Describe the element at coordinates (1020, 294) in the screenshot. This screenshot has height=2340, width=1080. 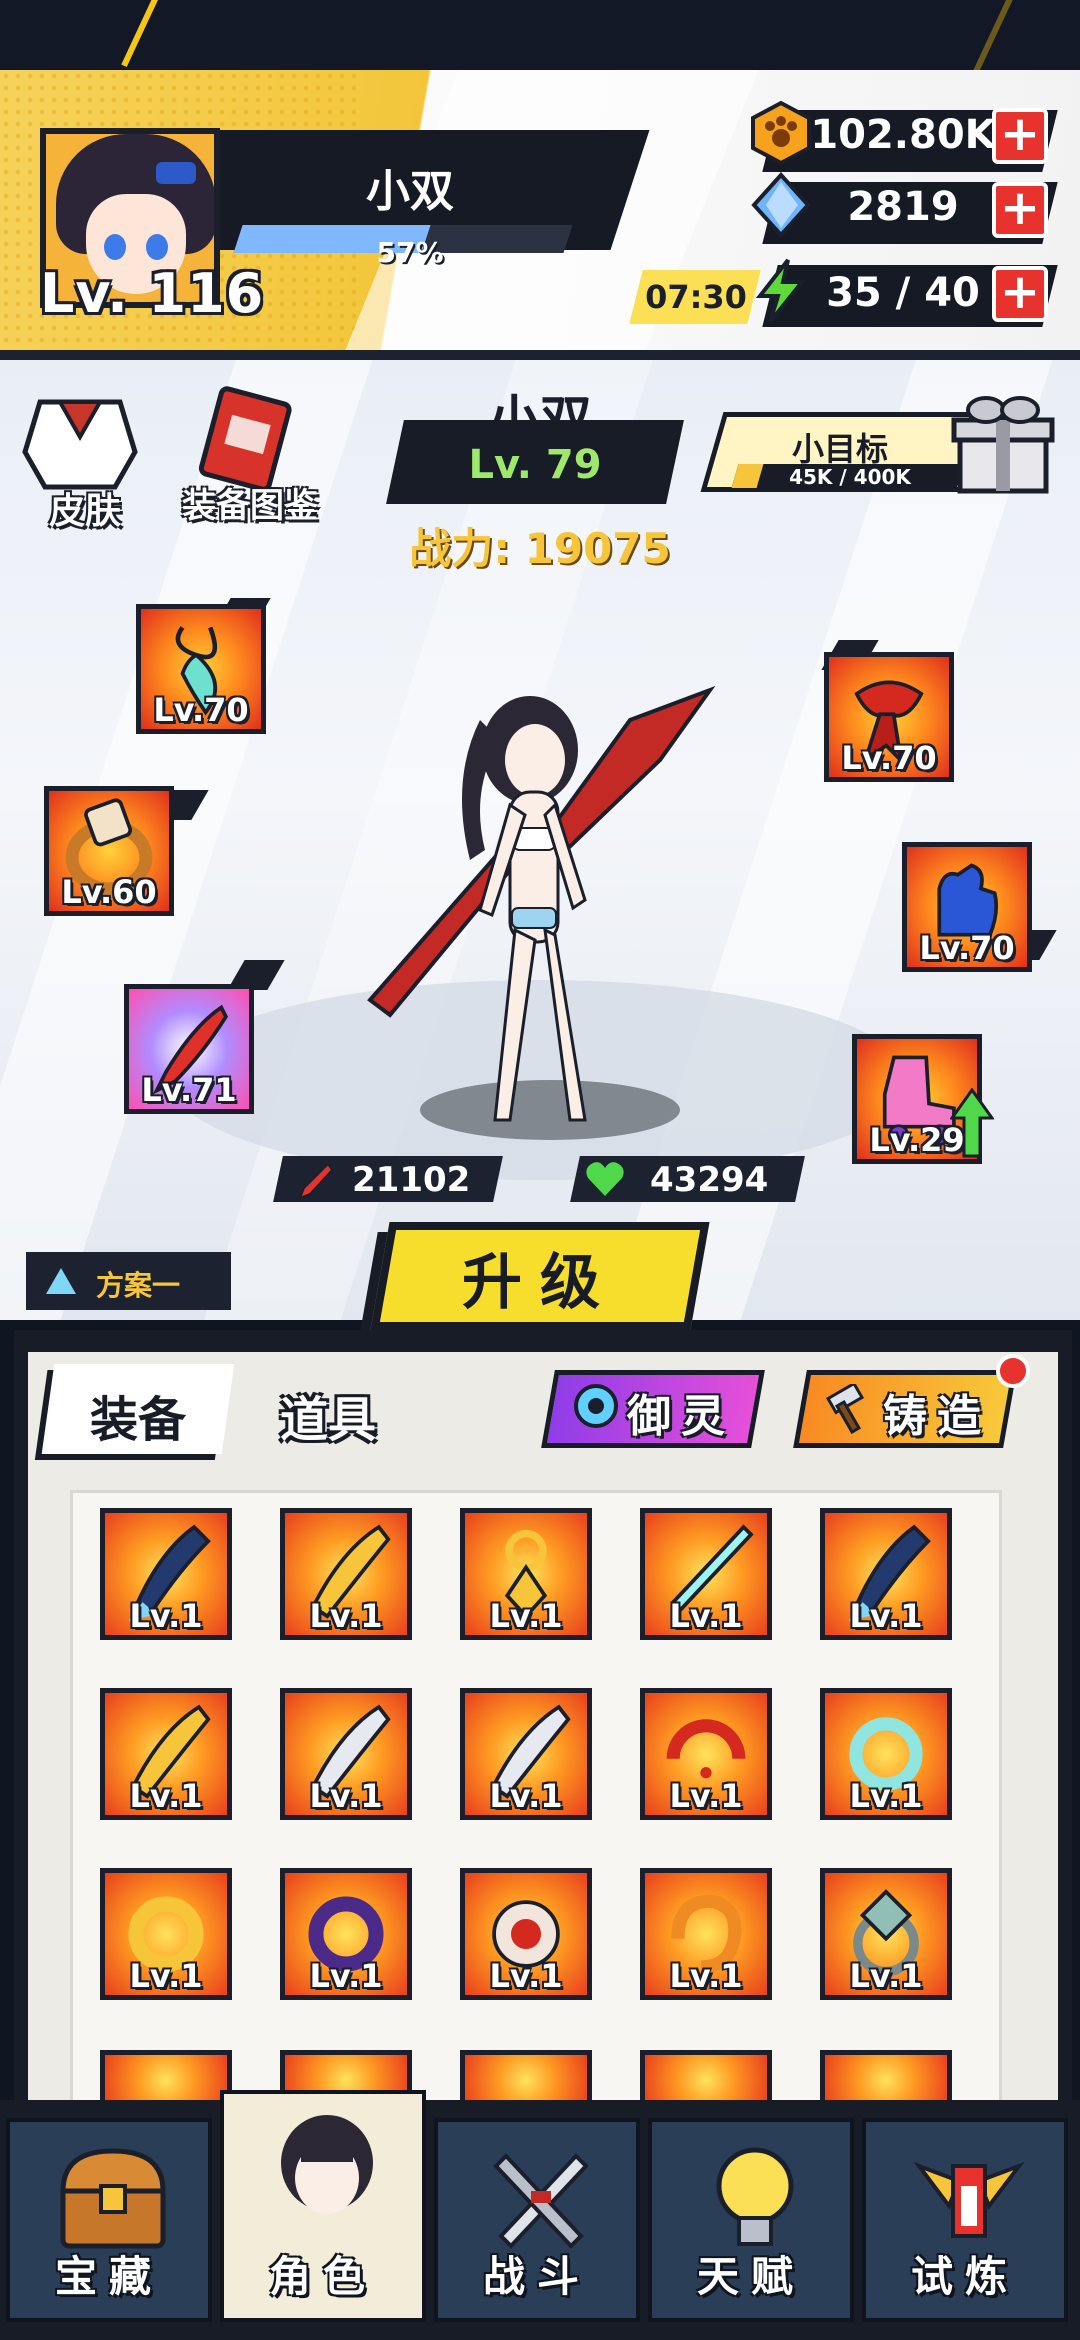
I see `add-energy-button: +` at that location.